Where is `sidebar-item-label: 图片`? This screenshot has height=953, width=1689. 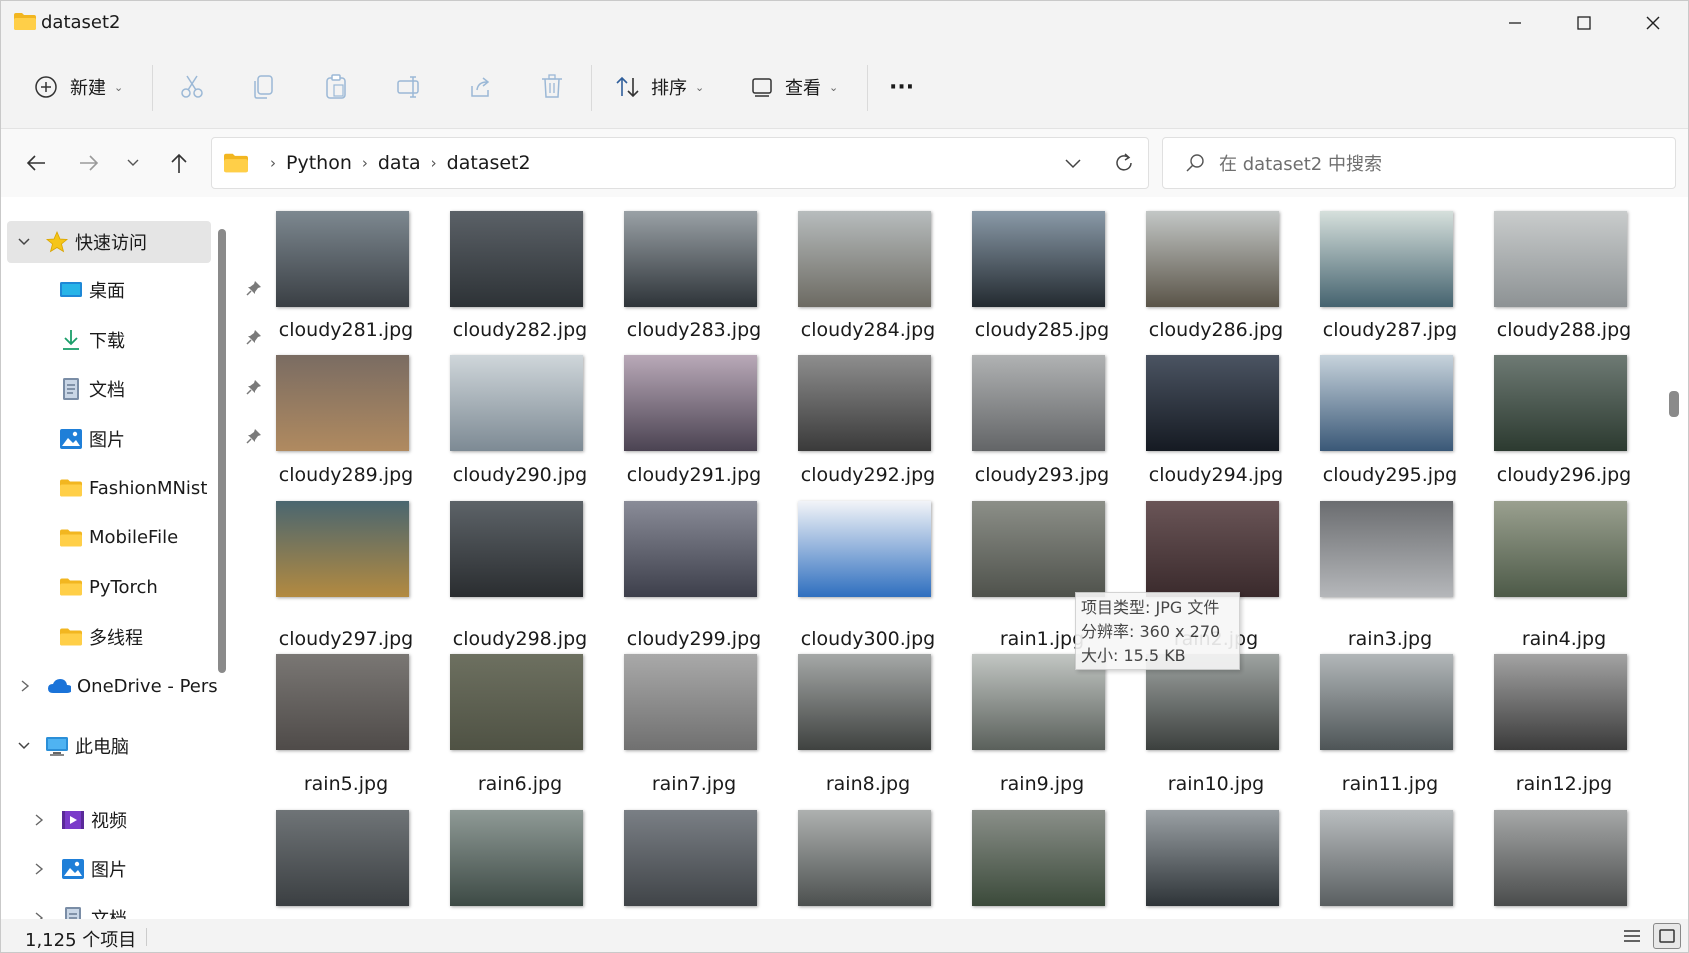 sidebar-item-label: 图片 is located at coordinates (109, 870).